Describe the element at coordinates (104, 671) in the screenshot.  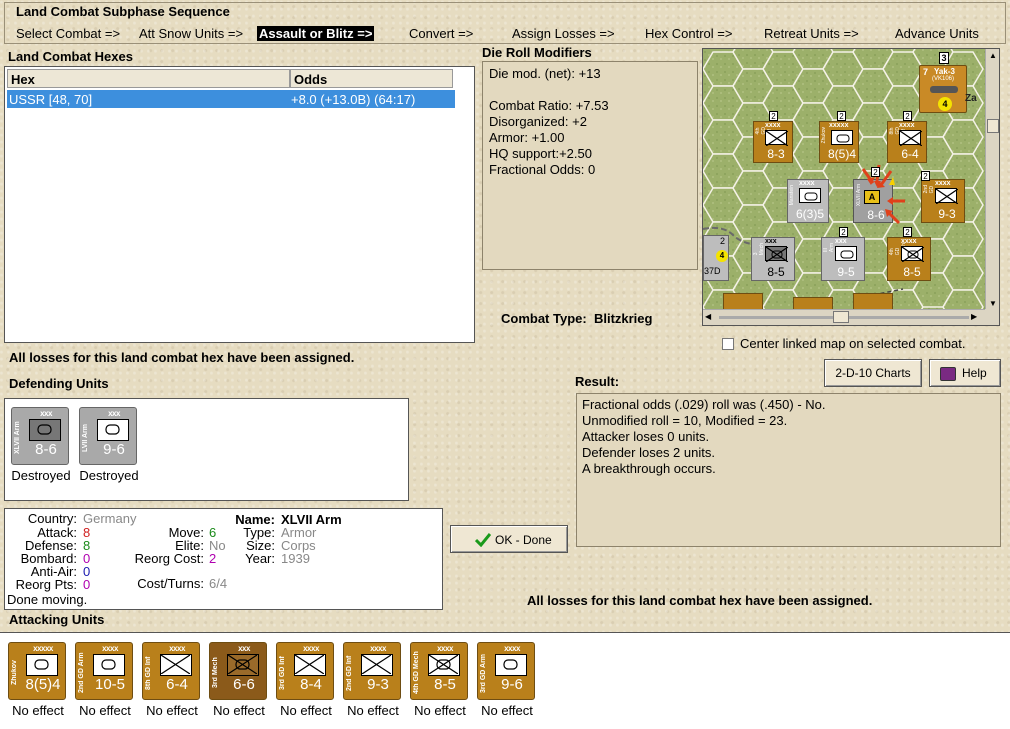
I see `unit-counter: 2nd GD Arm xxxx 10-5` at that location.